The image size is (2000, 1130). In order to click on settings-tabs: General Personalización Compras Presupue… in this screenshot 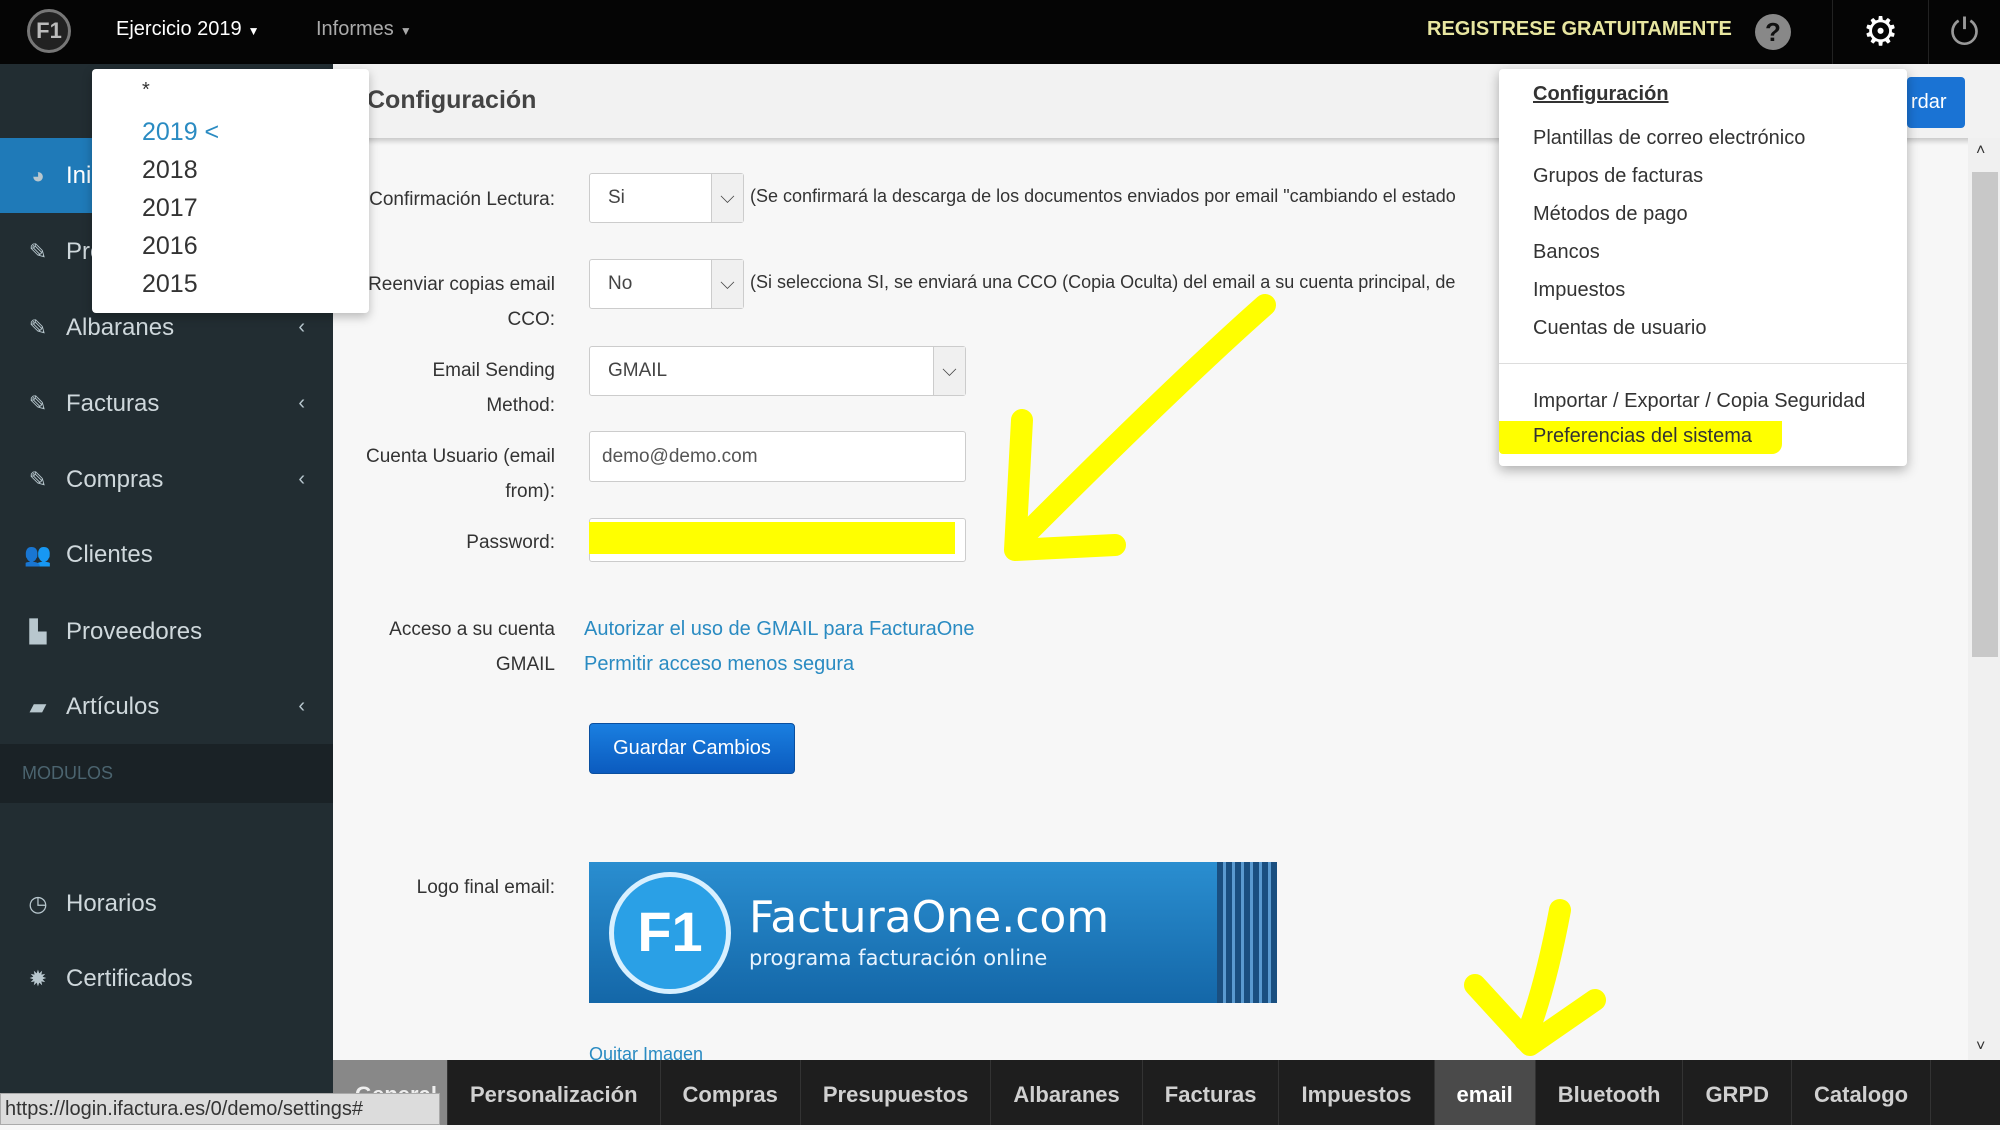, I will do `click(1166, 1092)`.